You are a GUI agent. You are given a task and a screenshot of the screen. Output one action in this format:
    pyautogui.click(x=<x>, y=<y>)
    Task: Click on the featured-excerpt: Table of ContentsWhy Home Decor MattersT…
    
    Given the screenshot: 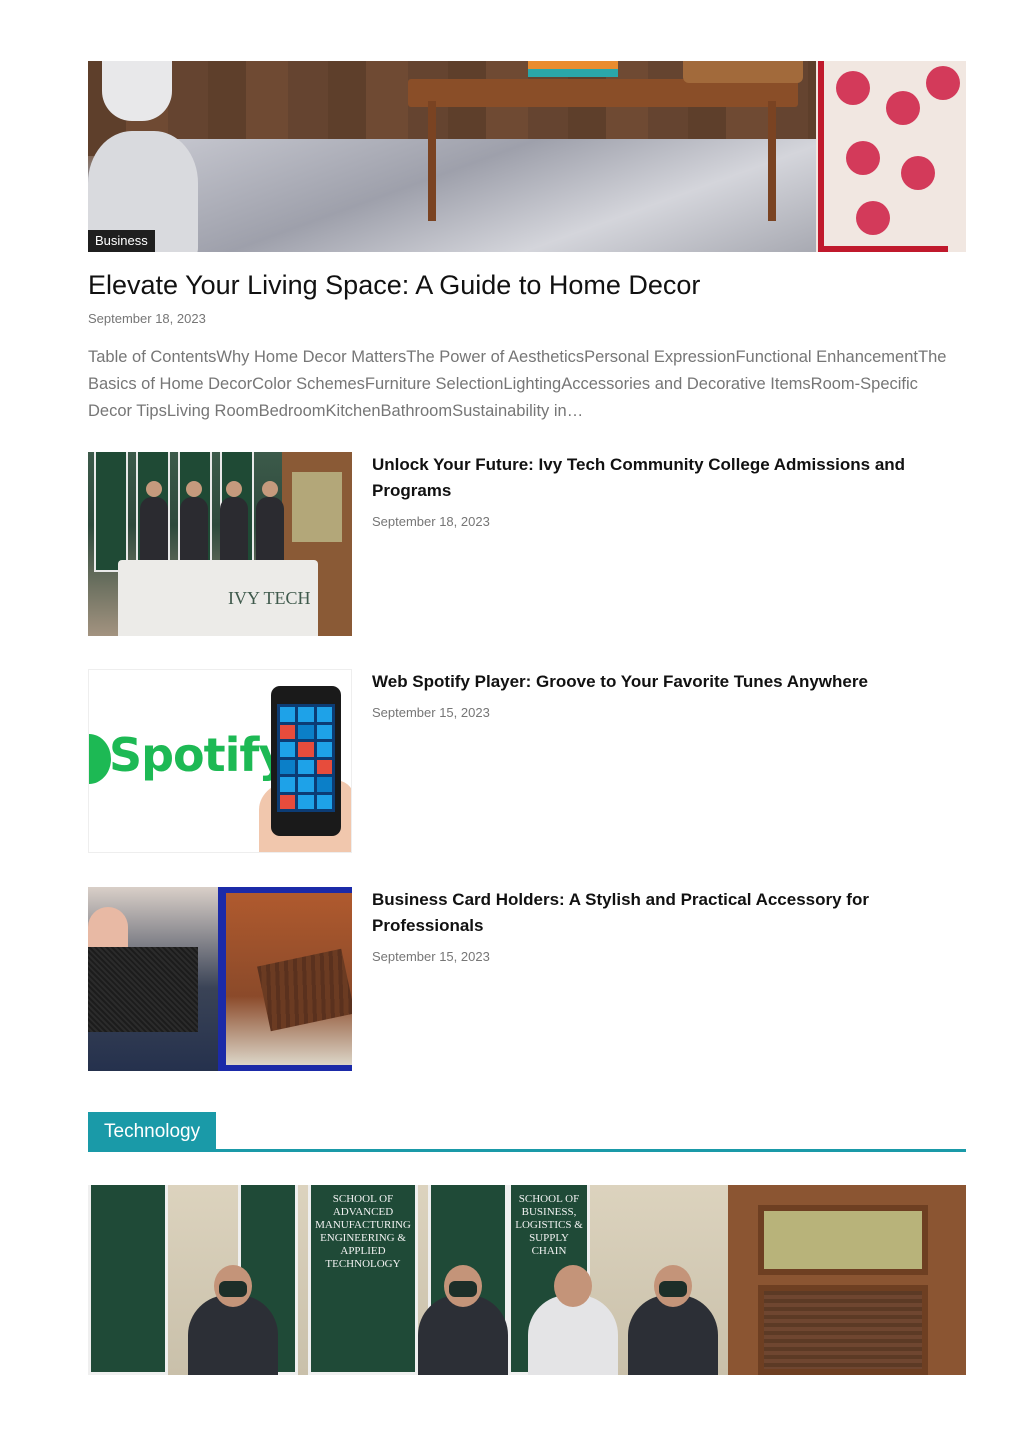 What is the action you would take?
    pyautogui.click(x=517, y=384)
    